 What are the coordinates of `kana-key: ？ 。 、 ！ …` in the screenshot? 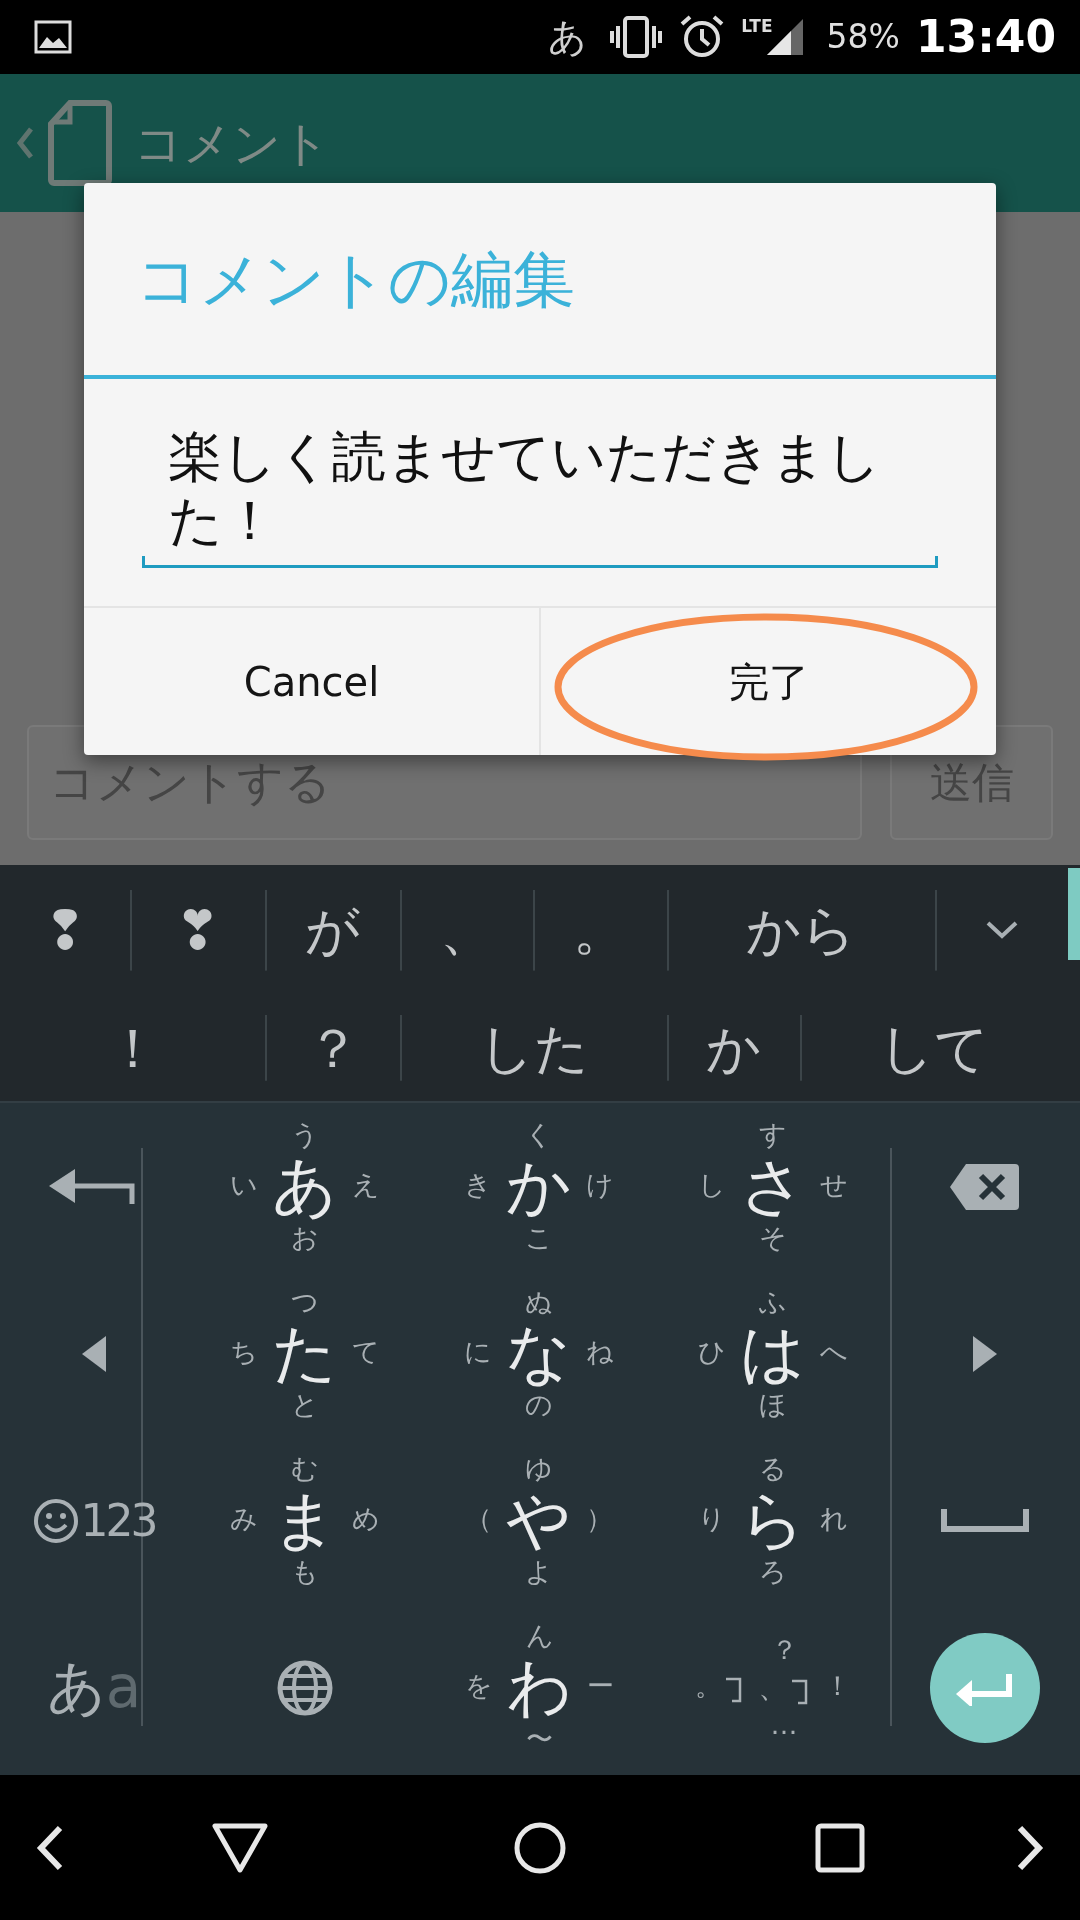 It's located at (773, 1687).